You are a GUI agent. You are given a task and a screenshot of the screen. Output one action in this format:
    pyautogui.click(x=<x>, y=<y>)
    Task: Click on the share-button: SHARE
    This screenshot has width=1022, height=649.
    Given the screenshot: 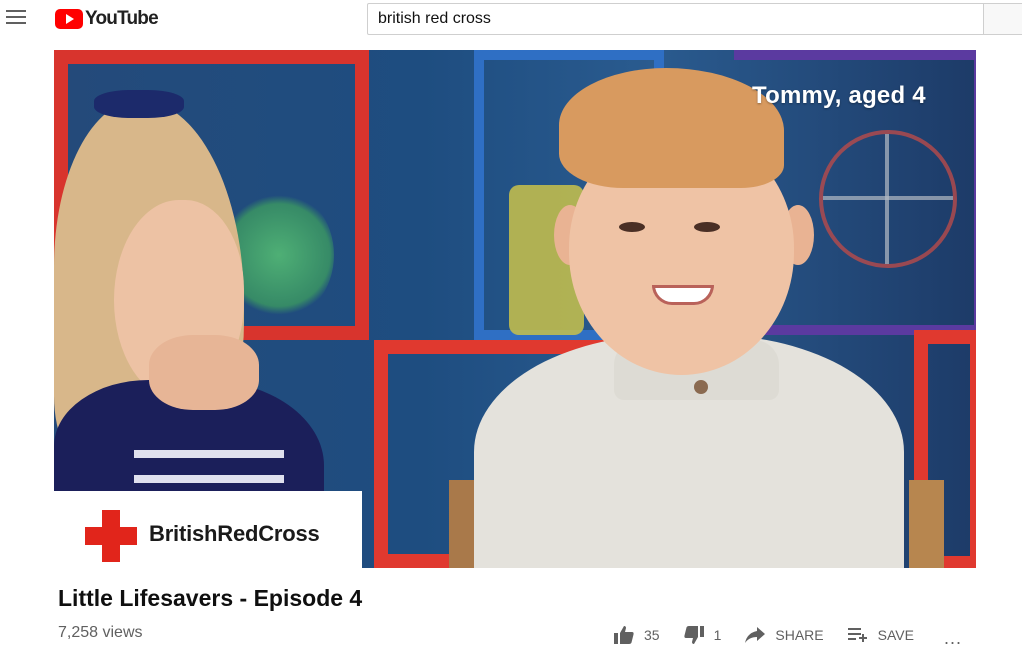 What is the action you would take?
    pyautogui.click(x=784, y=635)
    